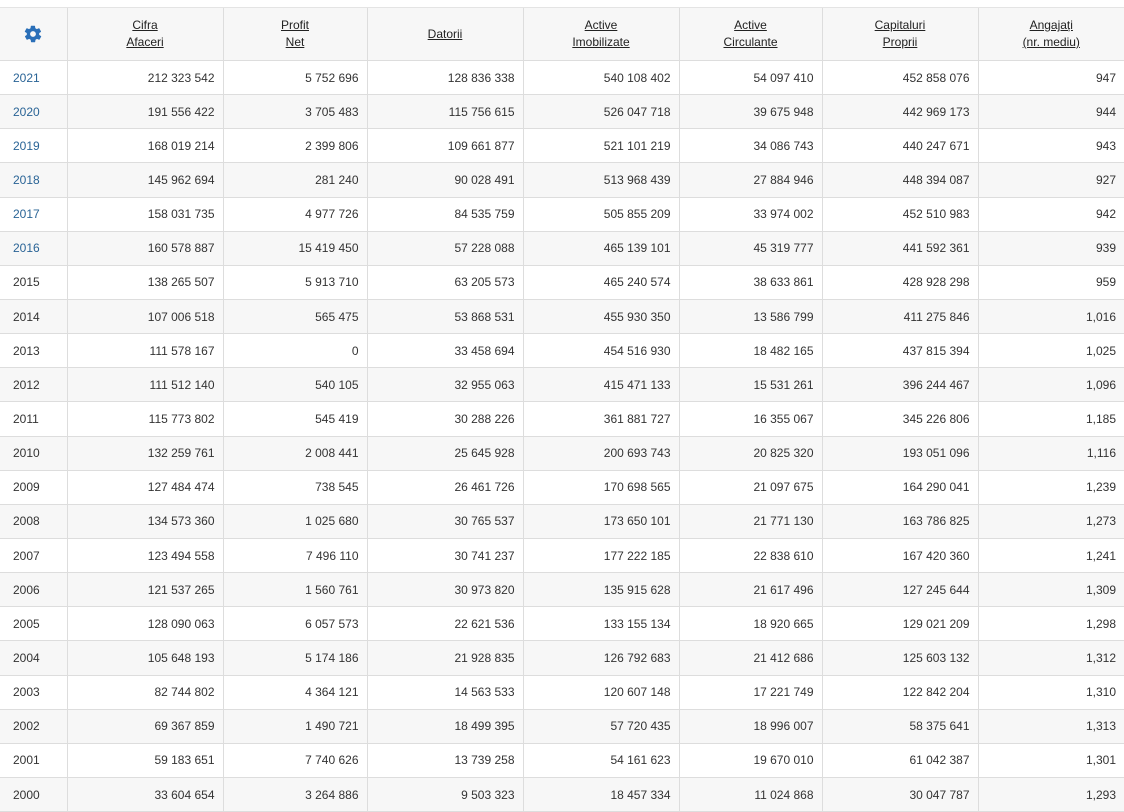 Image resolution: width=1124 pixels, height=812 pixels. Describe the element at coordinates (295, 248) in the screenshot. I see `table-cell: 15 419 450` at that location.